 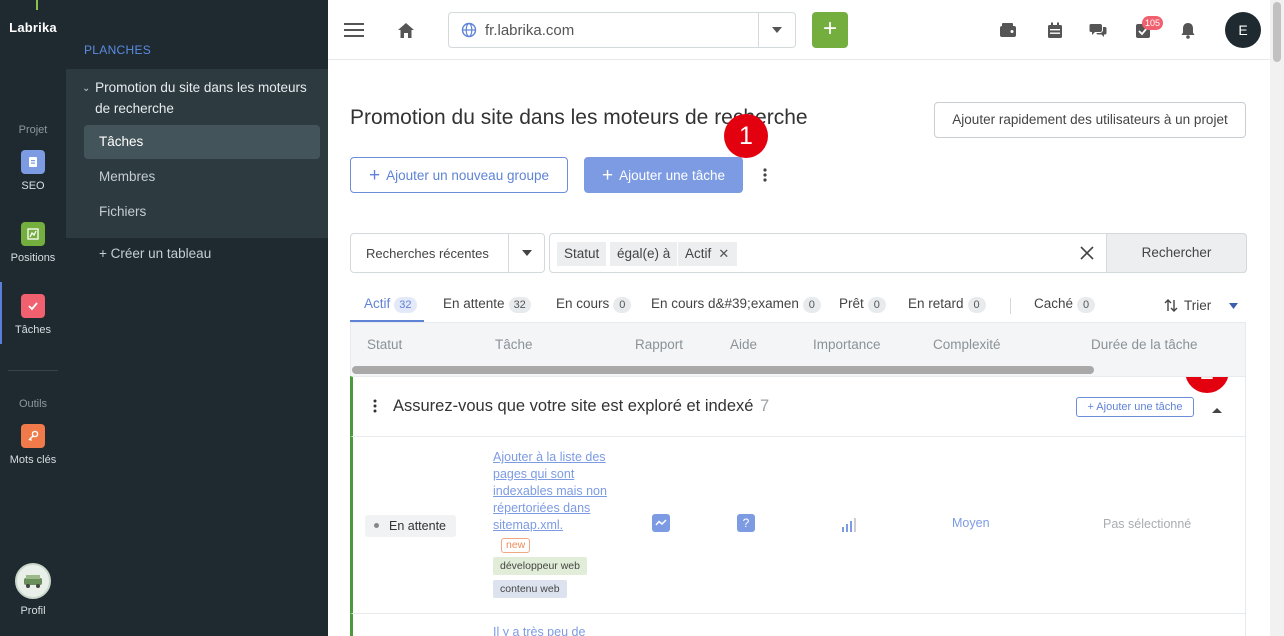 What do you see at coordinates (202, 142) in the screenshot?
I see `sidebar-item-tasks: Tâches` at bounding box center [202, 142].